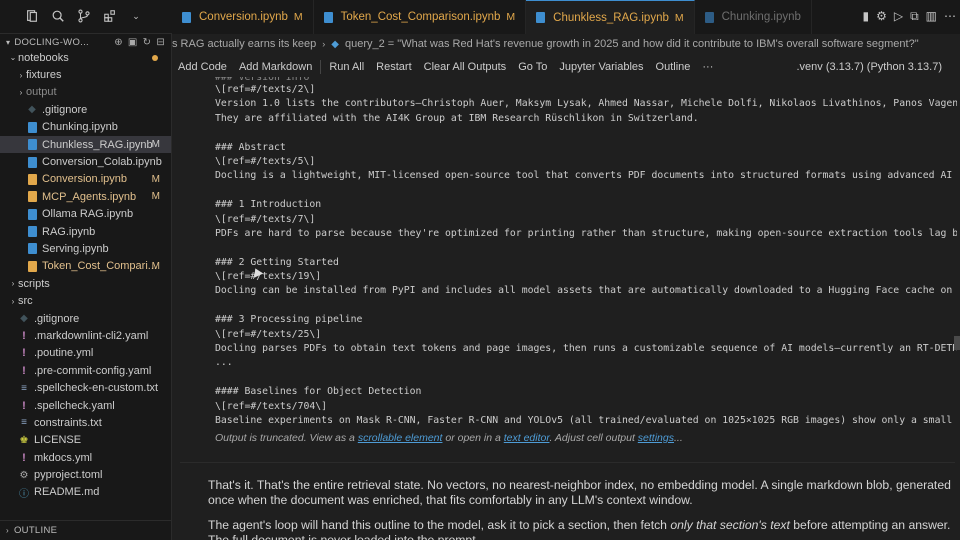 Image resolution: width=960 pixels, height=540 pixels. Describe the element at coordinates (118, 42) in the screenshot. I see `new-file-icon: ⊕` at that location.